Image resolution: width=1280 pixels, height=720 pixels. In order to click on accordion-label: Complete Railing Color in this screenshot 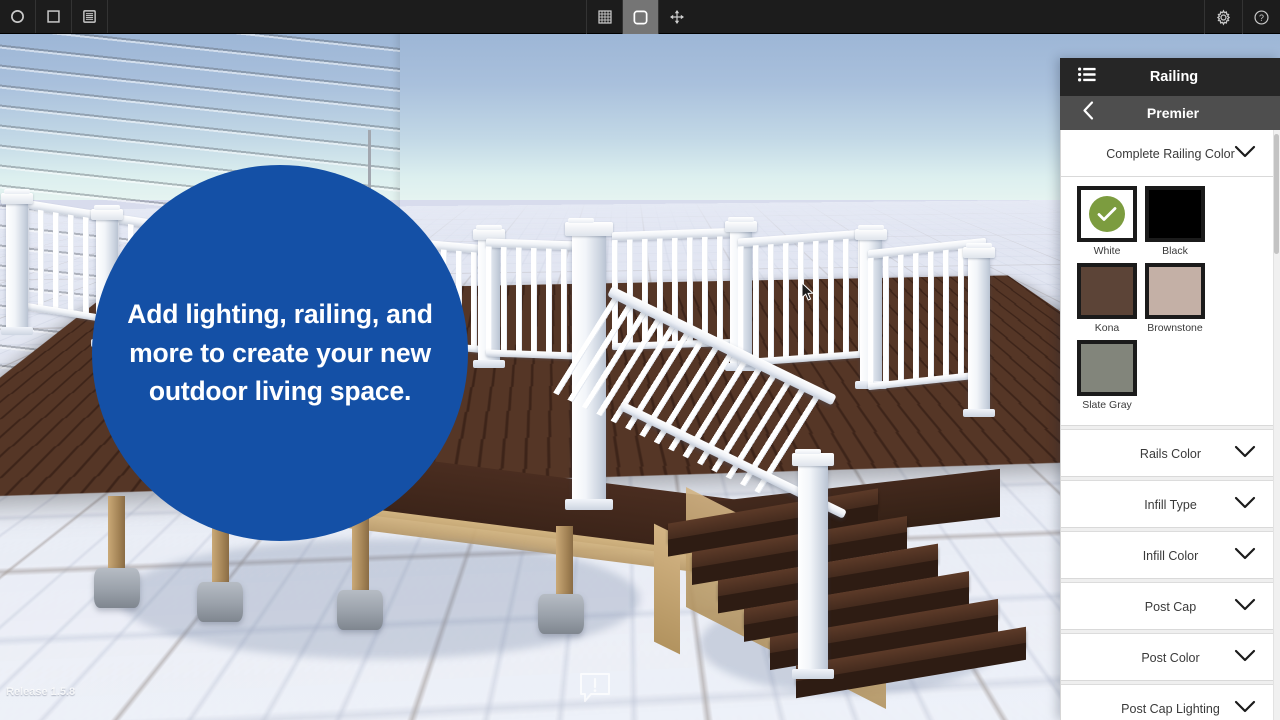, I will do `click(1170, 153)`.